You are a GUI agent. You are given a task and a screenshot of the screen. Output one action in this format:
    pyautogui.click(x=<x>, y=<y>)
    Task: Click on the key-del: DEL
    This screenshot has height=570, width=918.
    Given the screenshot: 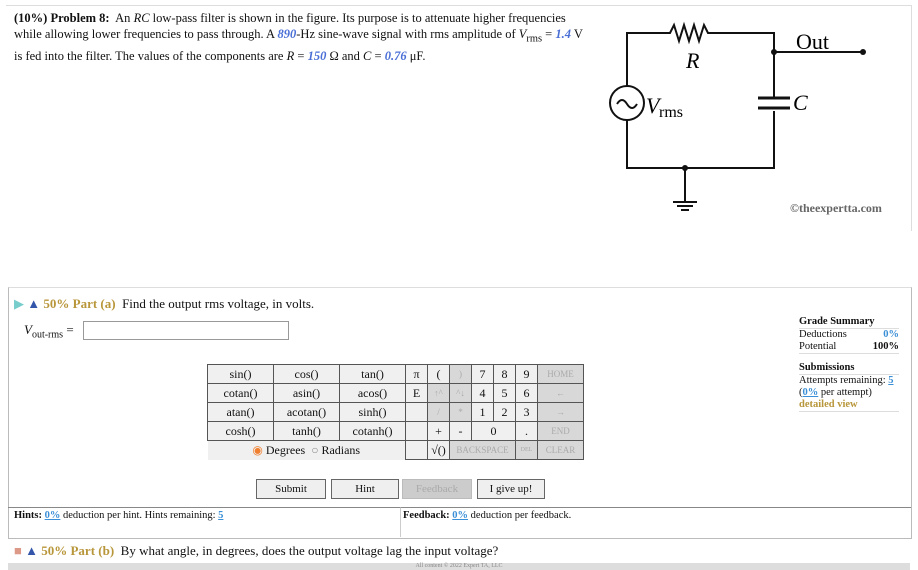 What is the action you would take?
    pyautogui.click(x=526, y=450)
    